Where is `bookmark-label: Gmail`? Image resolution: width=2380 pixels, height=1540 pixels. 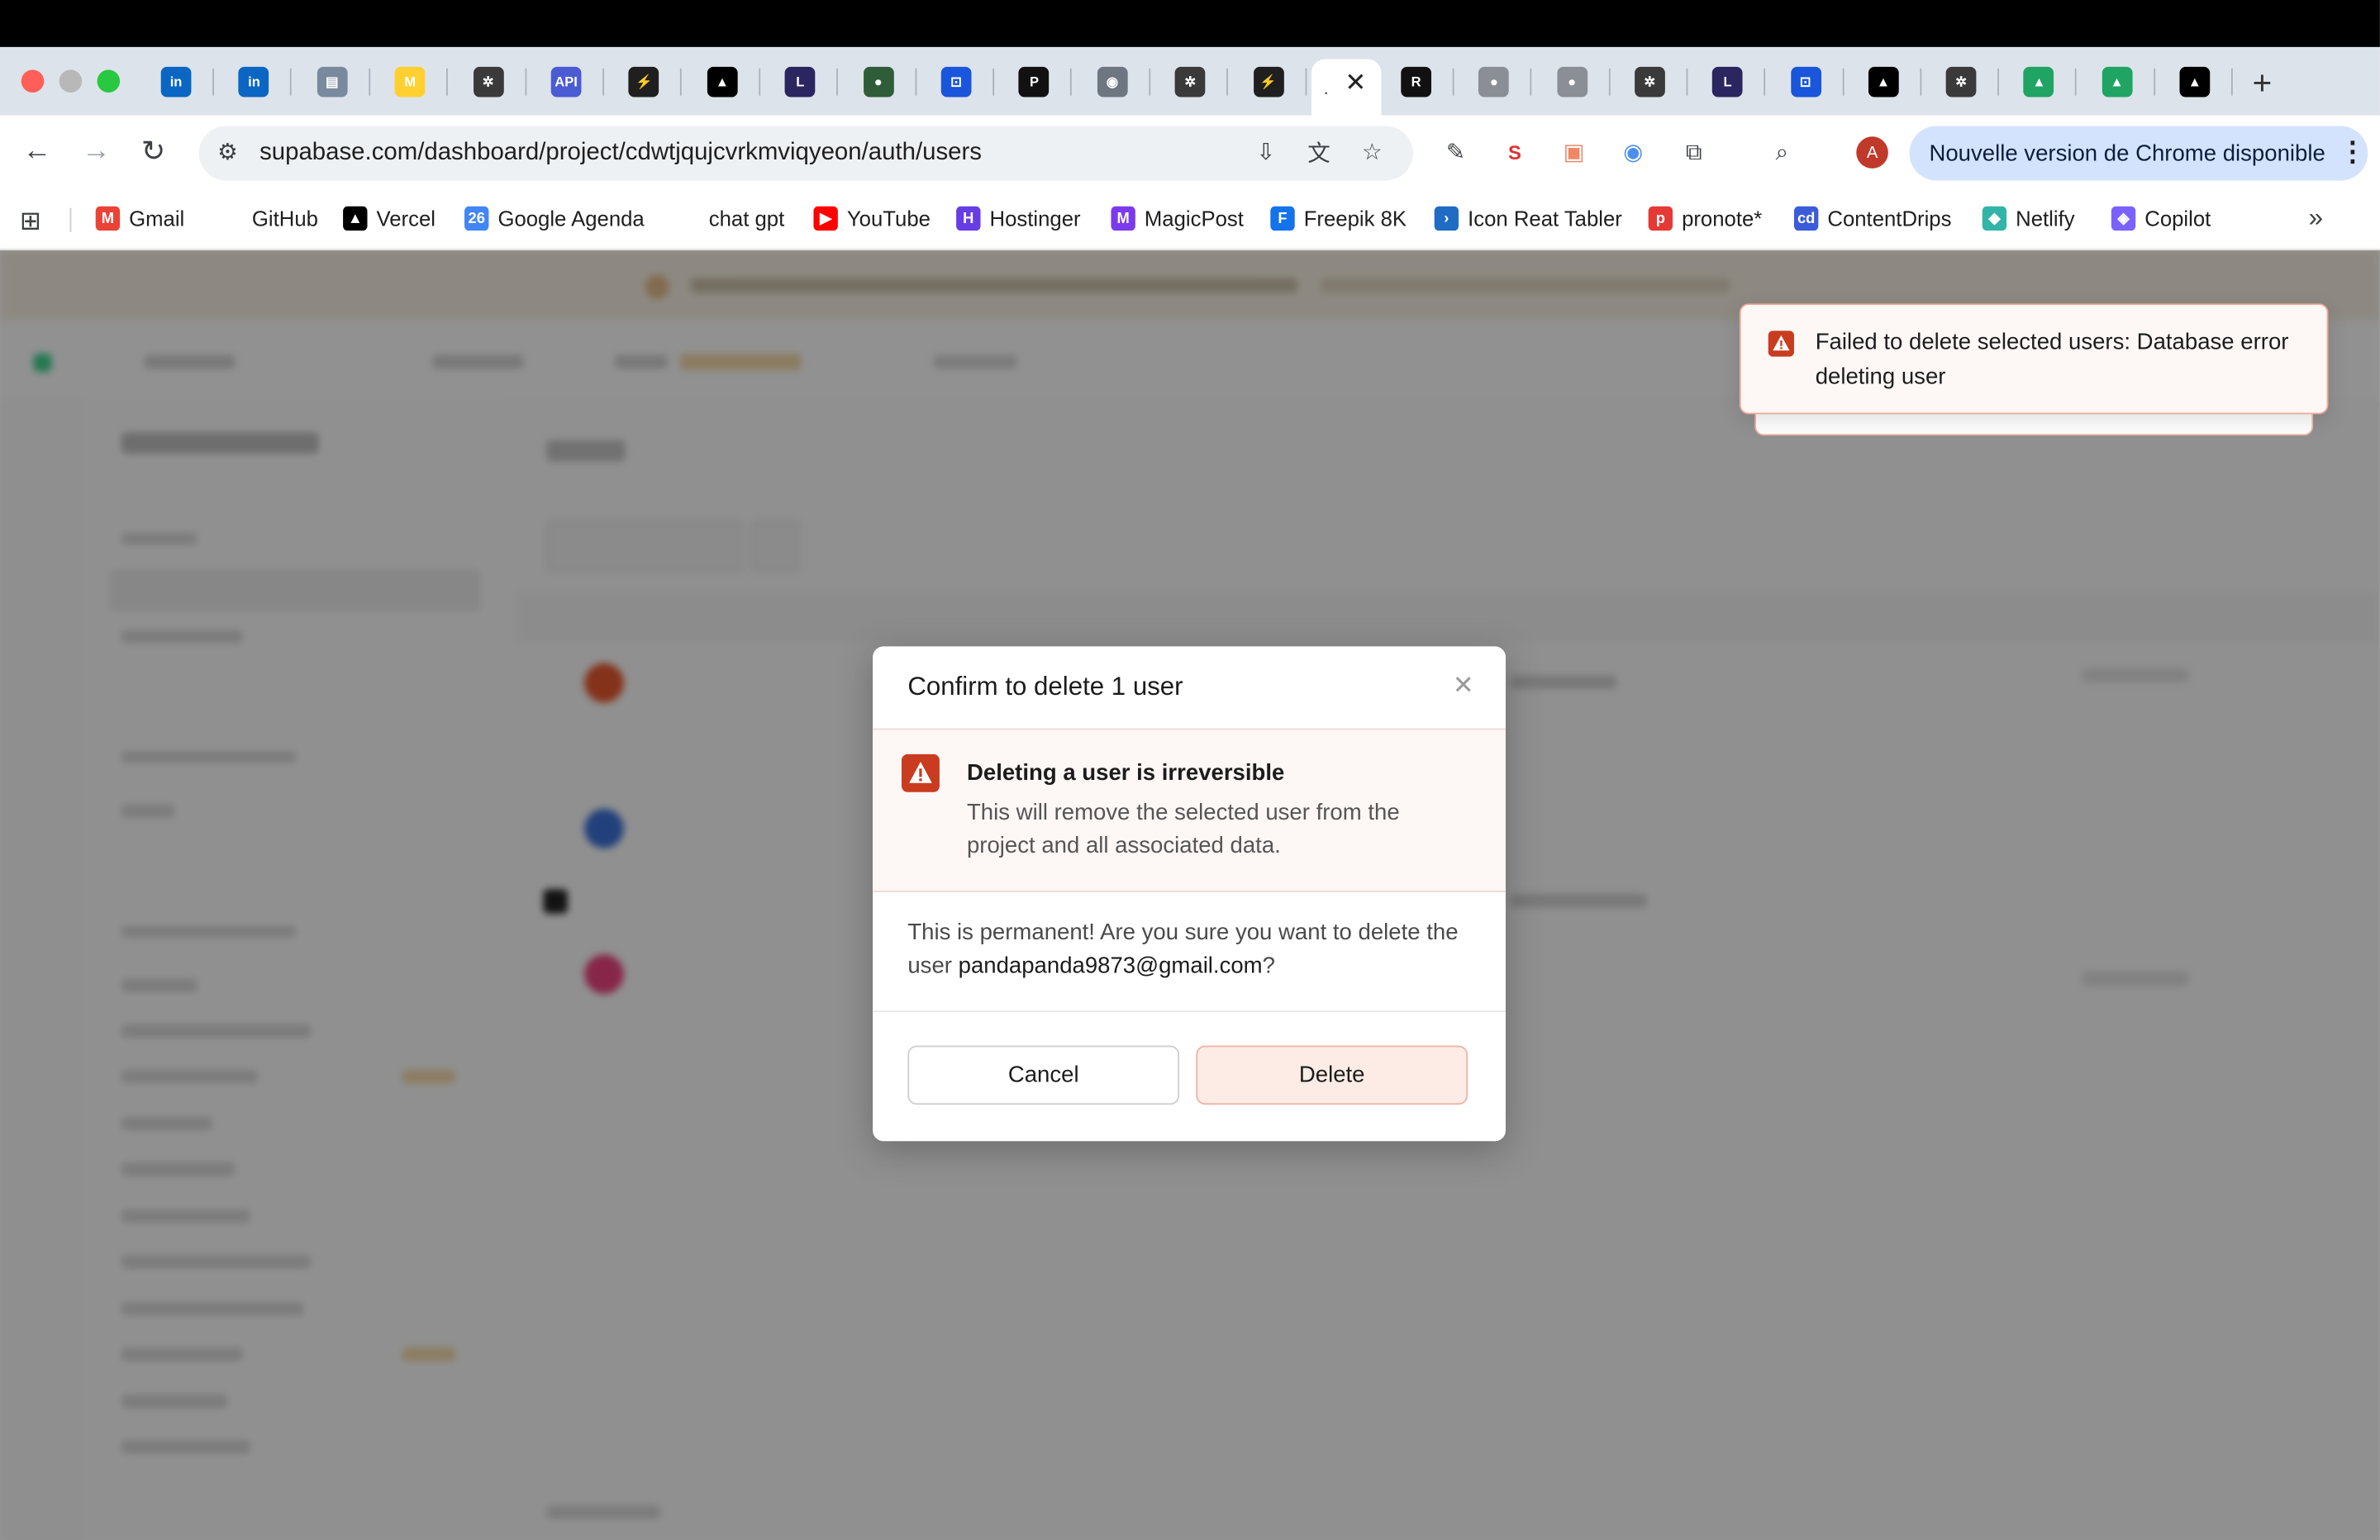
bookmark-label: Gmail is located at coordinates (157, 219).